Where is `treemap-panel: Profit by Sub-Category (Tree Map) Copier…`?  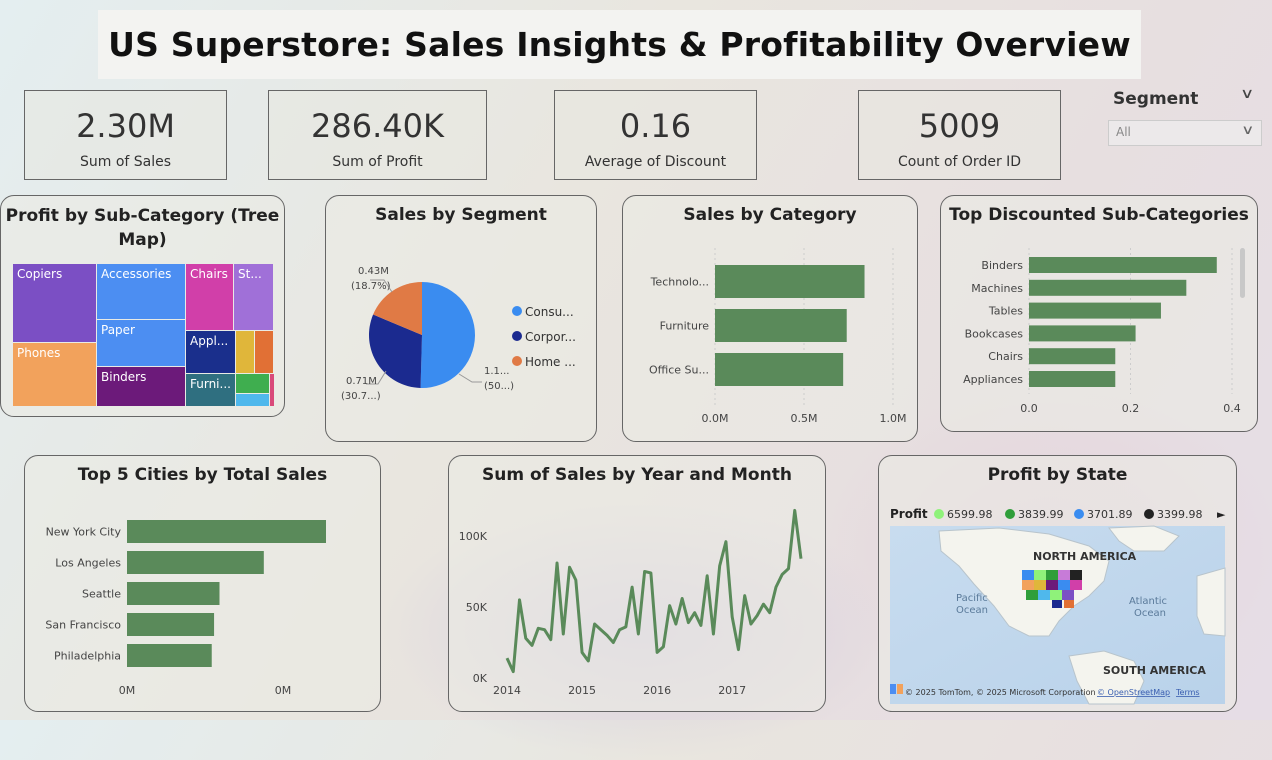 treemap-panel: Profit by Sub-Category (Tree Map) Copier… is located at coordinates (142, 306).